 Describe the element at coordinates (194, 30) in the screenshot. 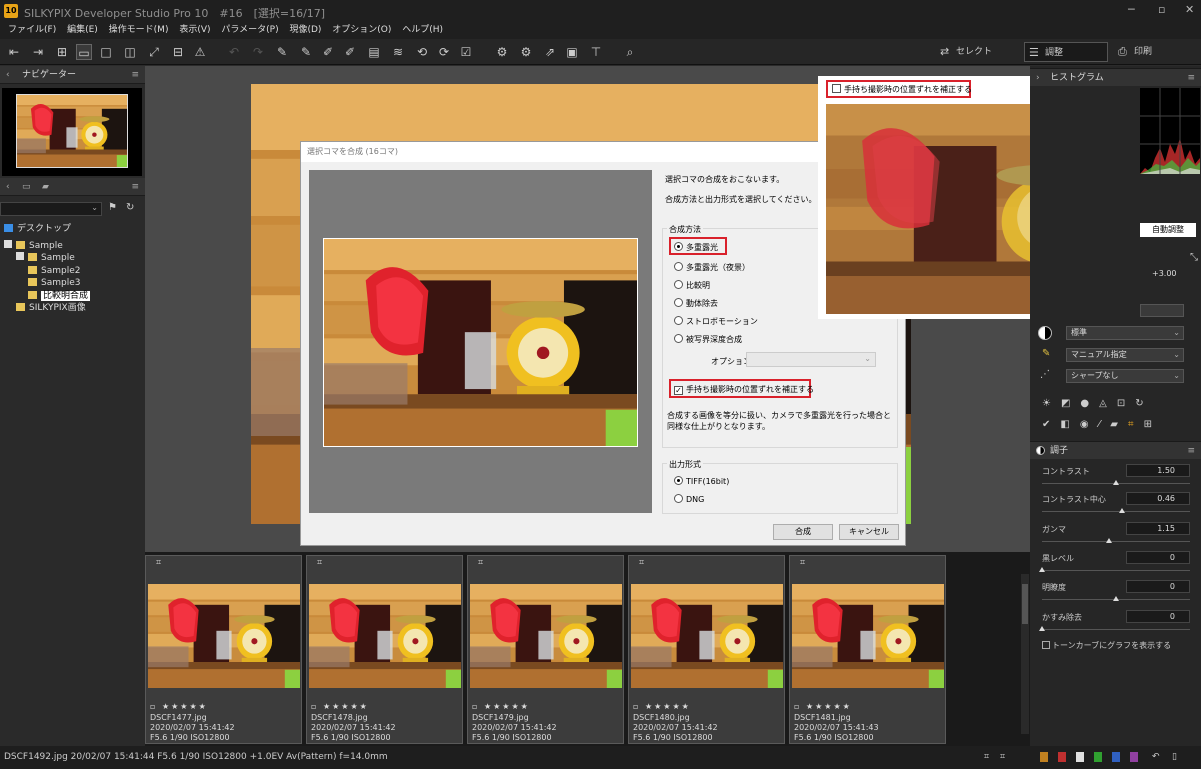

I see `menu-view: 表示(V)` at that location.